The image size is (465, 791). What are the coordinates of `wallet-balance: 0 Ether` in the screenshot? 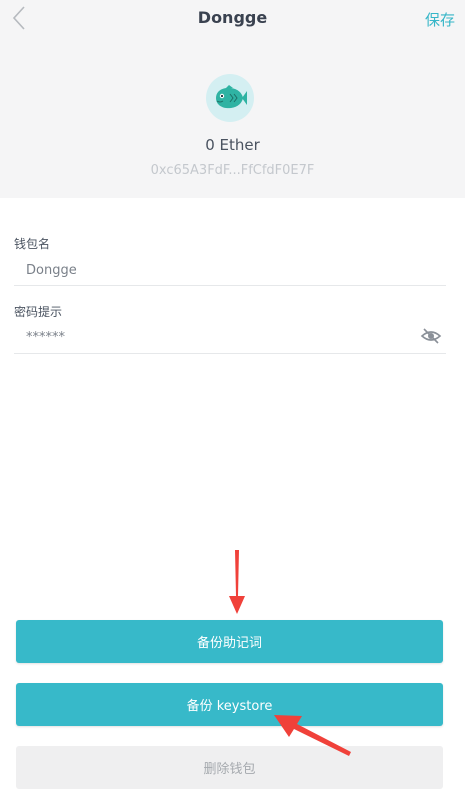 It's located at (232, 145).